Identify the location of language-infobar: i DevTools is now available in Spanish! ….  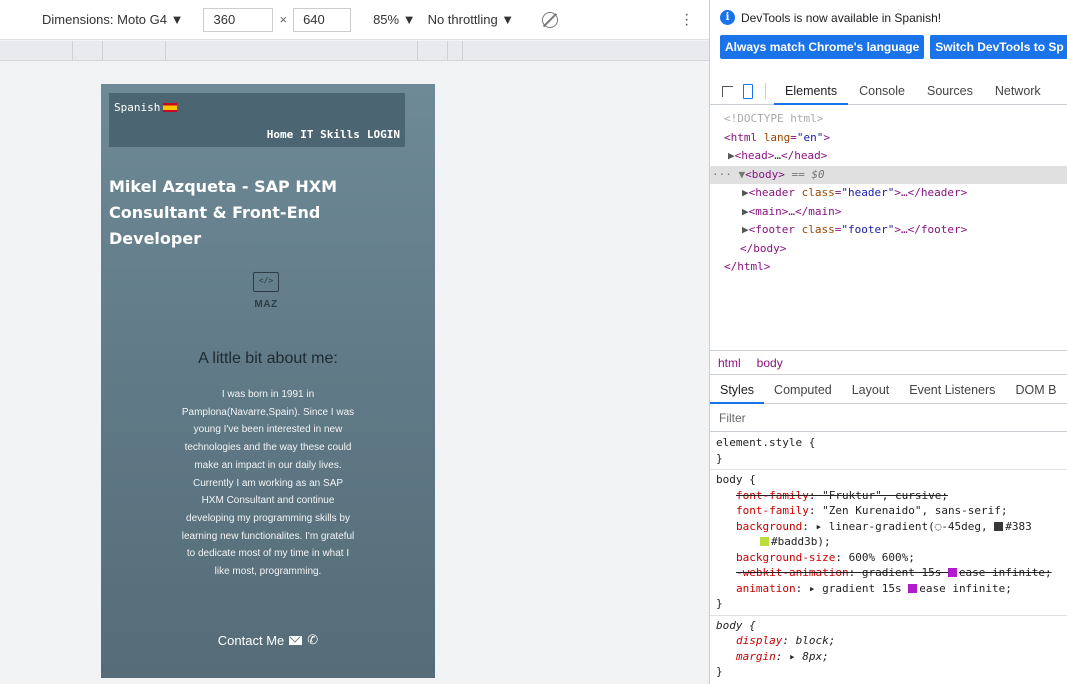
(888, 38).